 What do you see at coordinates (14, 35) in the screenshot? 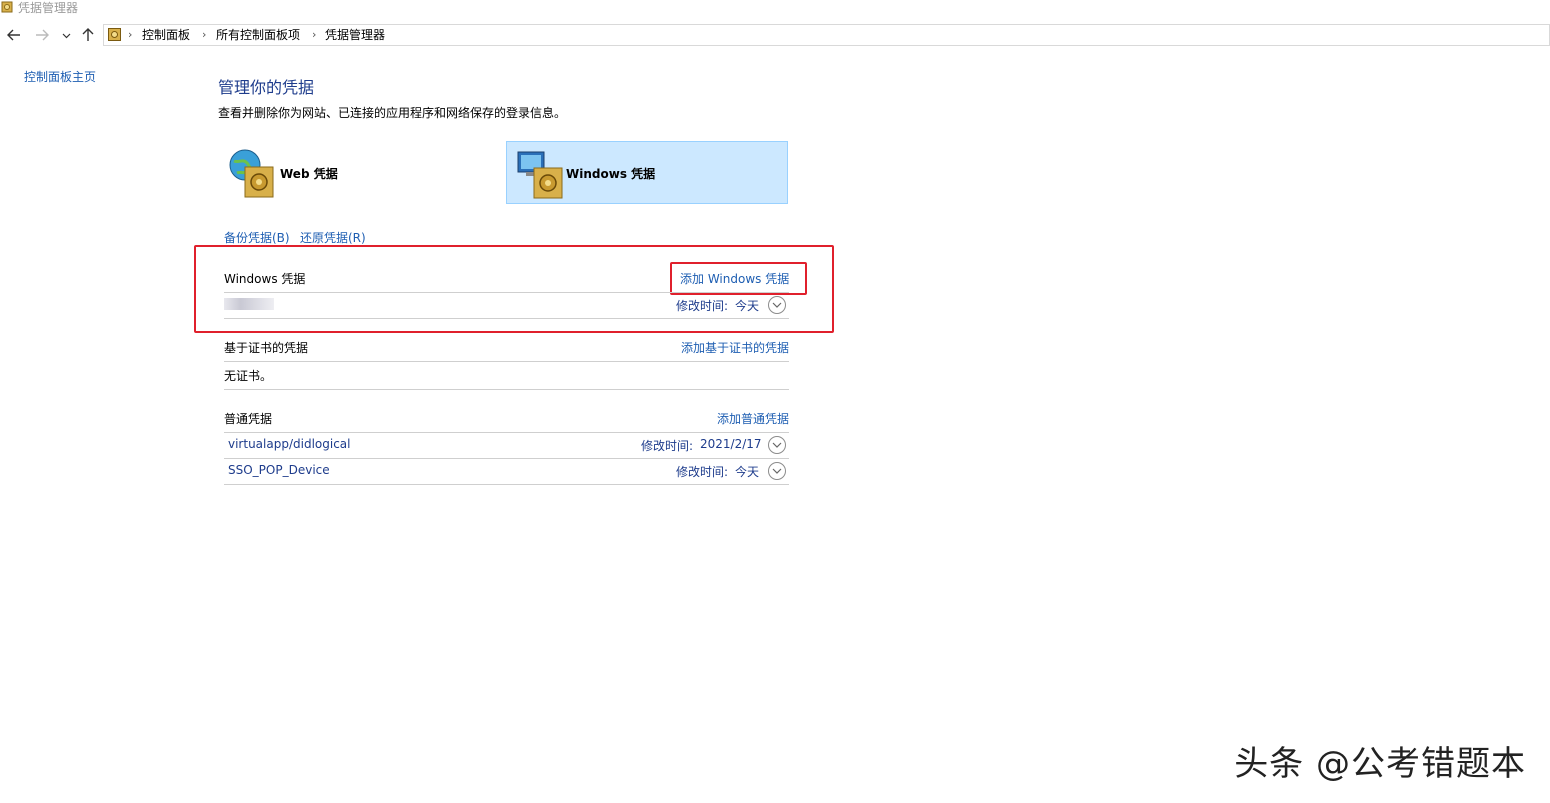
I see `back-arrow-icon` at bounding box center [14, 35].